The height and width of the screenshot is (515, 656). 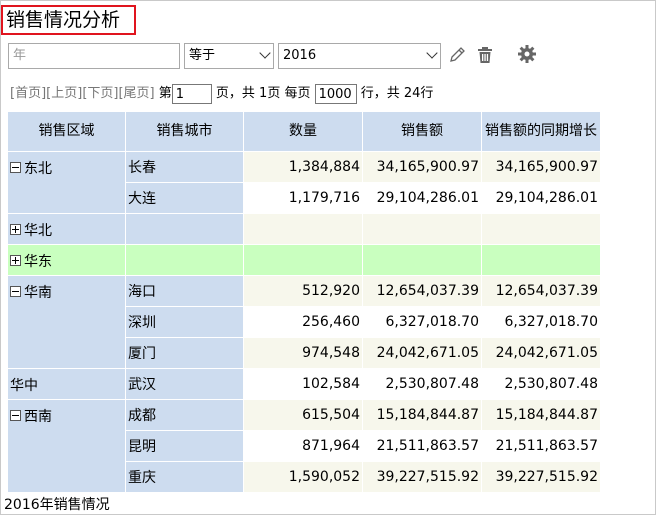 I want to click on operator-select: 等于, so click(x=229, y=56).